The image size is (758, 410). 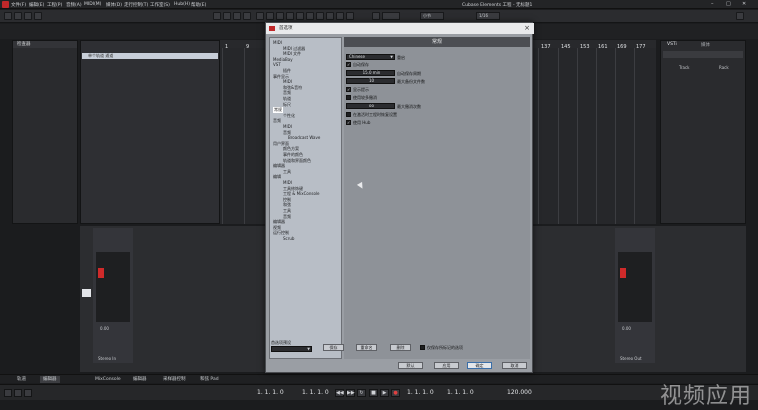 What do you see at coordinates (36, 5) in the screenshot?
I see `menu-edit: 编辑(E)` at bounding box center [36, 5].